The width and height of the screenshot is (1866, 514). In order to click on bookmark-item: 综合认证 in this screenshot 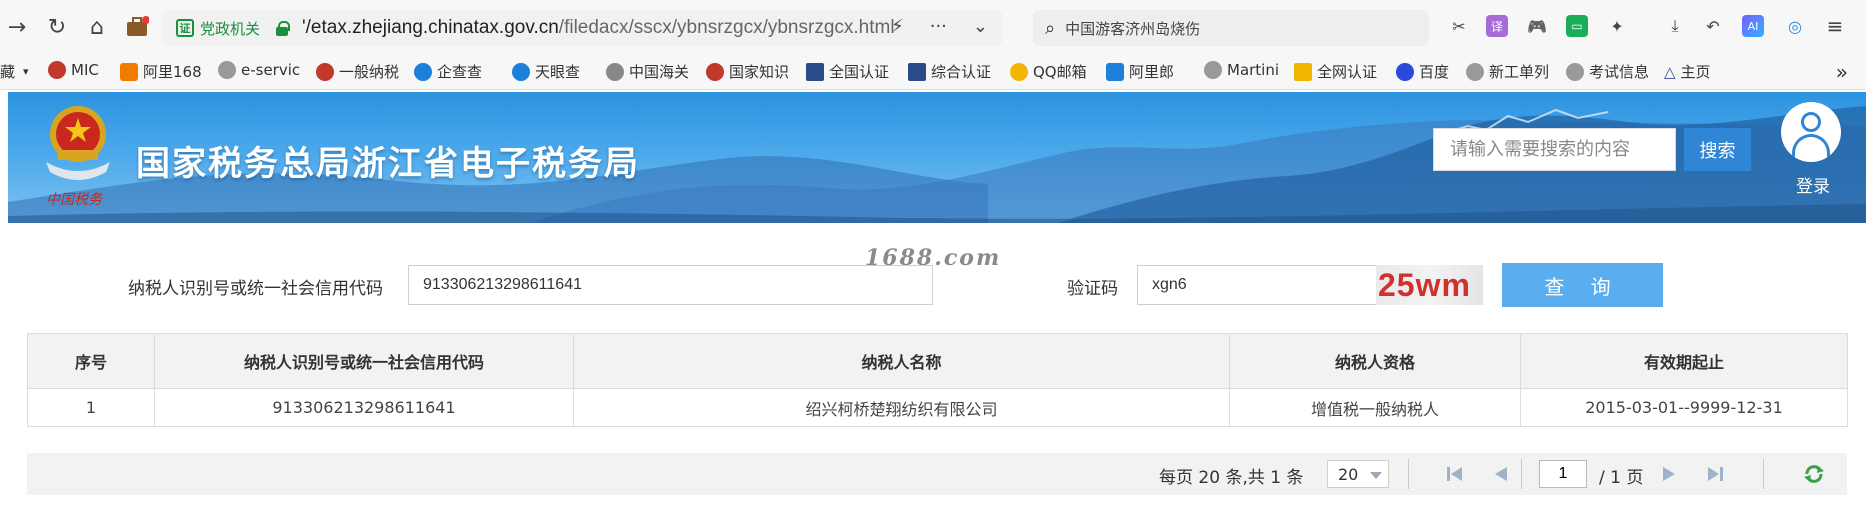, I will do `click(949, 71)`.